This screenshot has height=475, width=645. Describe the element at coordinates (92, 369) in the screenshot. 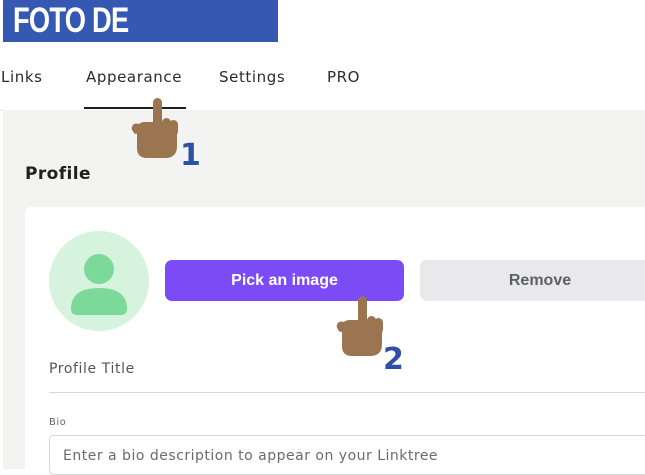

I see `profile-title-field: Profile Title` at that location.